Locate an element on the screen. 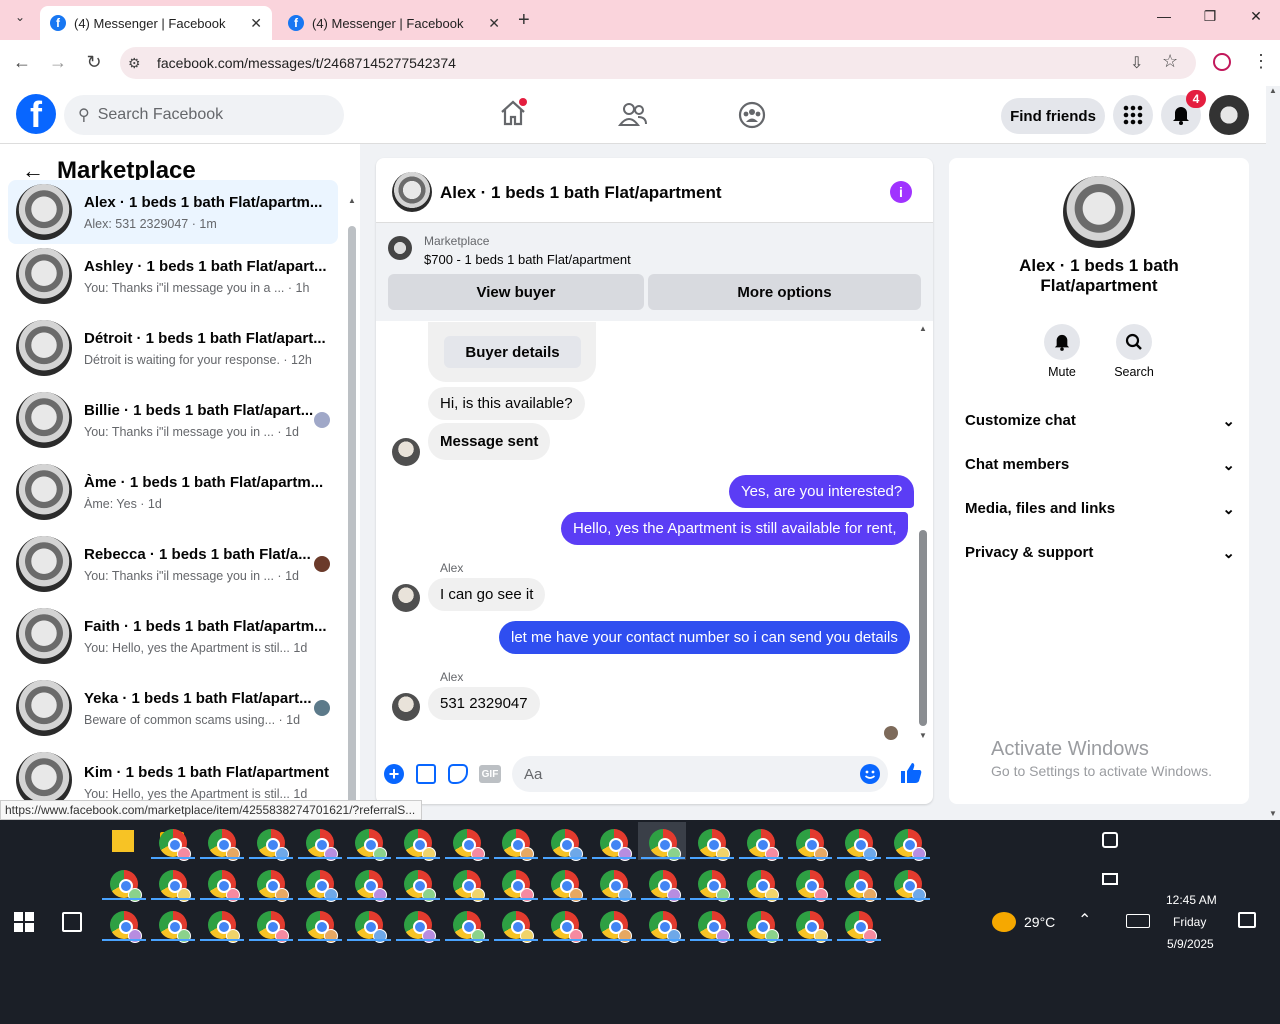  restore-icon: ❐ is located at coordinates (1210, 20).